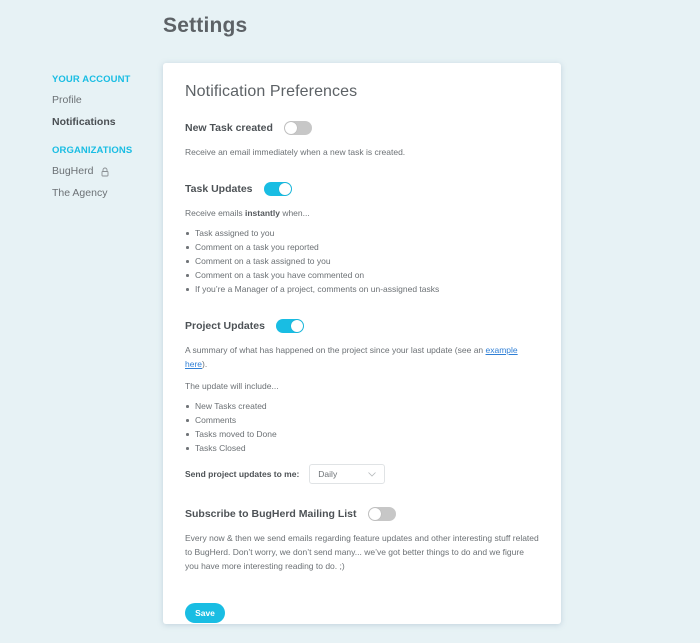 This screenshot has width=700, height=643. What do you see at coordinates (80, 193) in the screenshot?
I see `sidebar-item-label: The Agency` at bounding box center [80, 193].